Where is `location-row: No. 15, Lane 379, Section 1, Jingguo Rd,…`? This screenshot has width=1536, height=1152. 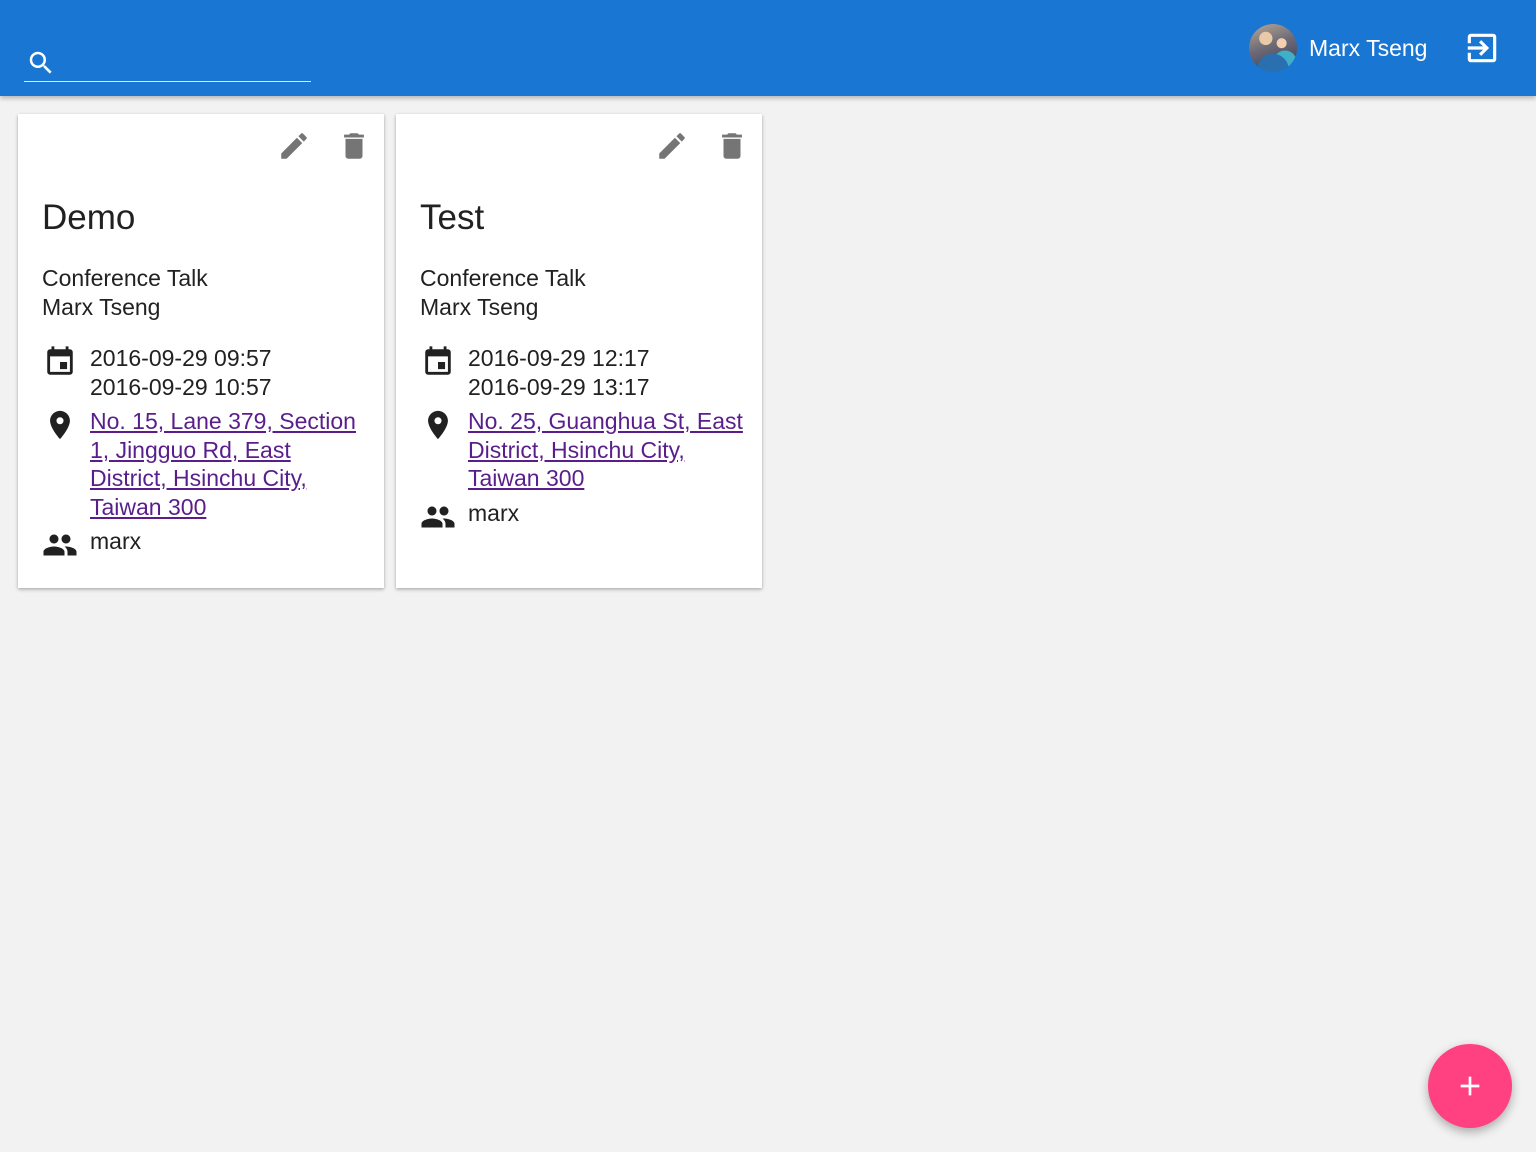 location-row: No. 15, Lane 379, Section 1, Jingguo Rd,… is located at coordinates (207, 464).